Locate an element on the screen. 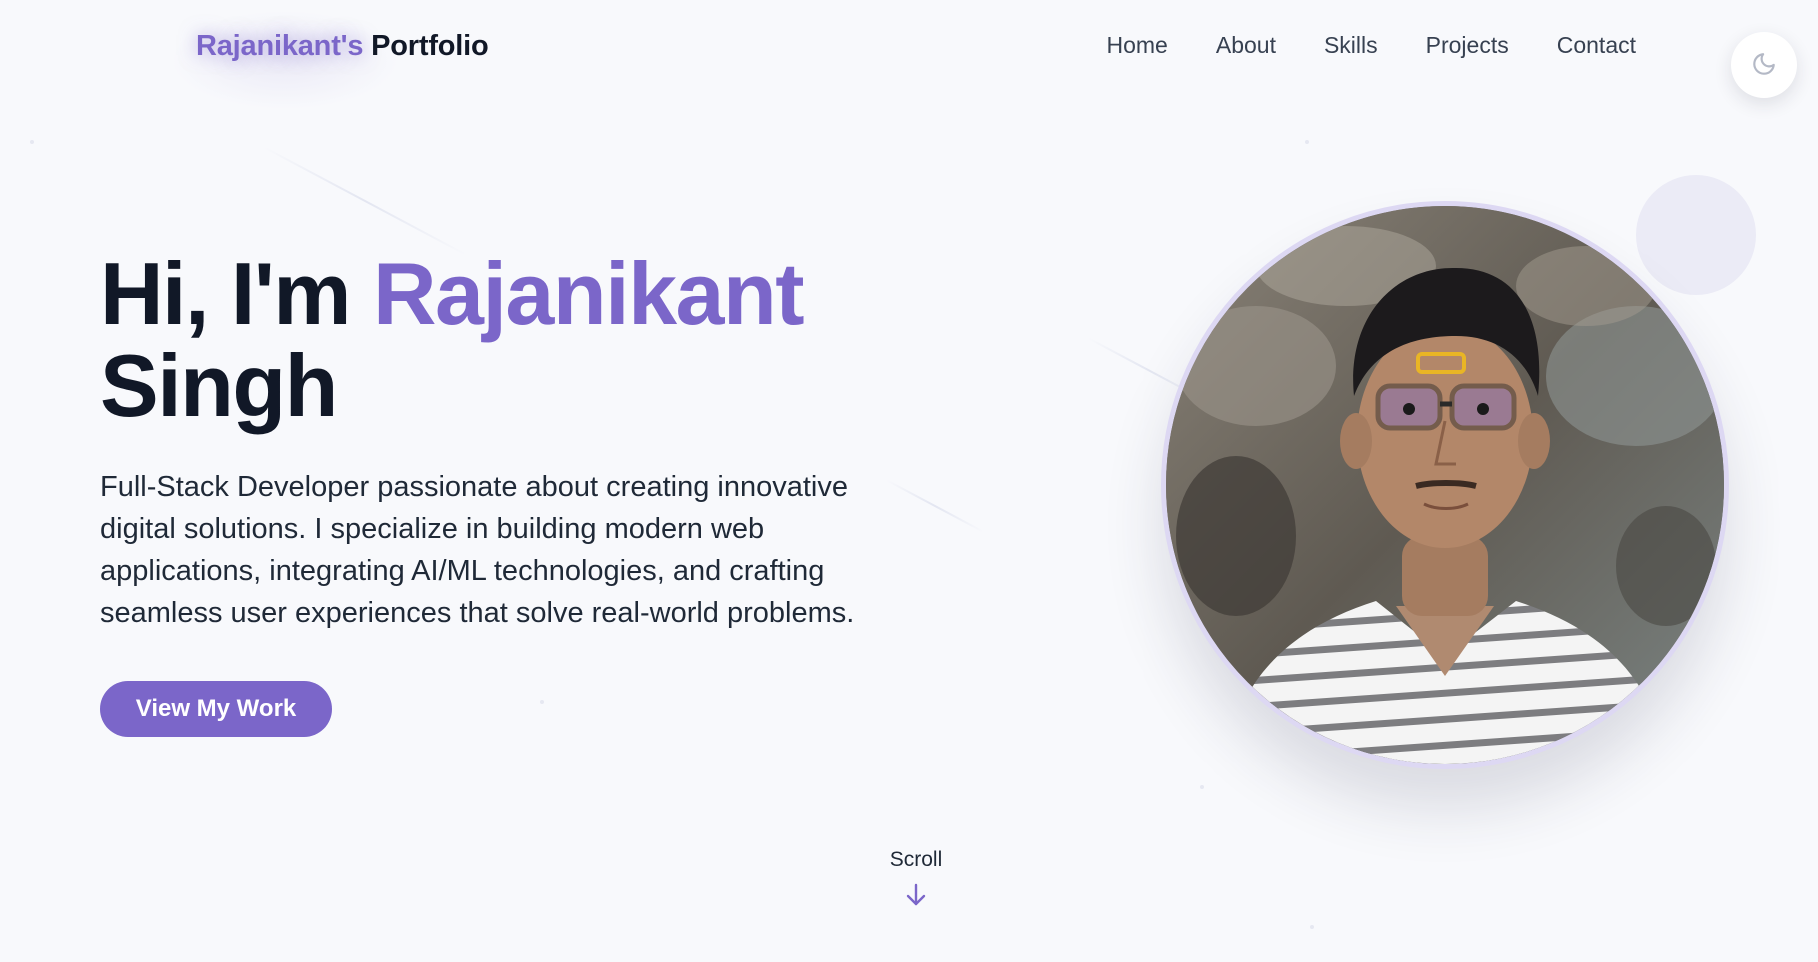 This screenshot has height=962, width=1818. scroll-indicator: Scroll is located at coordinates (916, 878).